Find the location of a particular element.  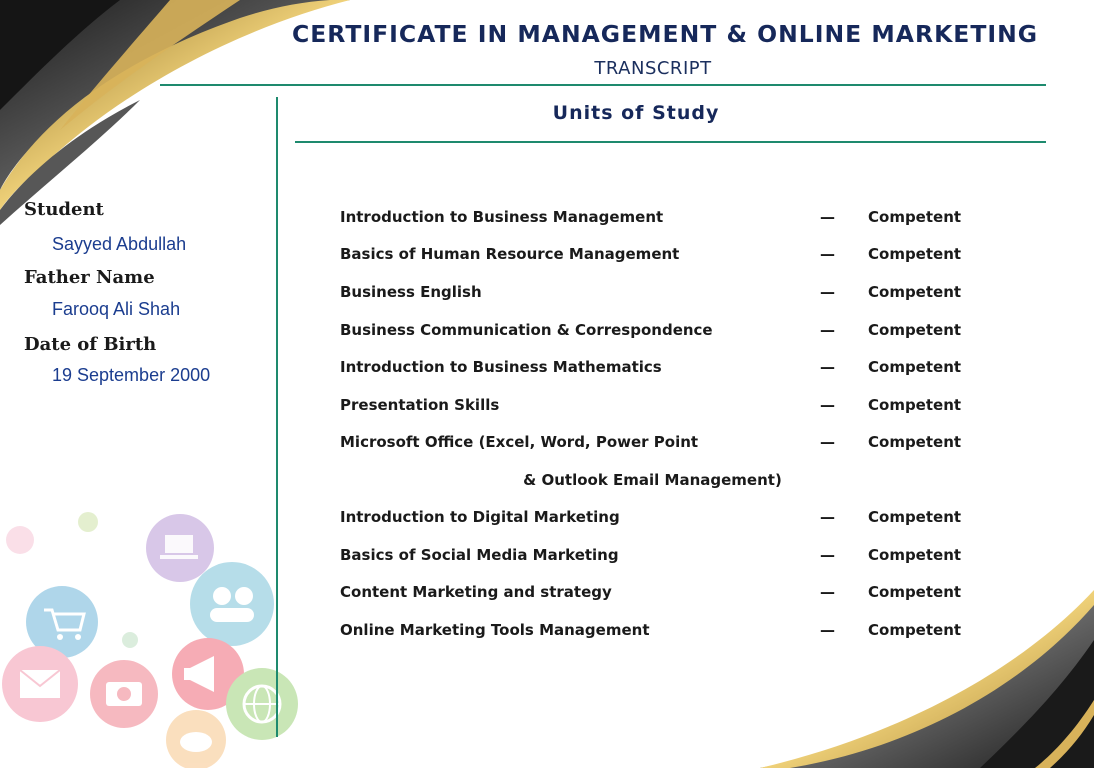

globe-icon is located at coordinates (262, 704).